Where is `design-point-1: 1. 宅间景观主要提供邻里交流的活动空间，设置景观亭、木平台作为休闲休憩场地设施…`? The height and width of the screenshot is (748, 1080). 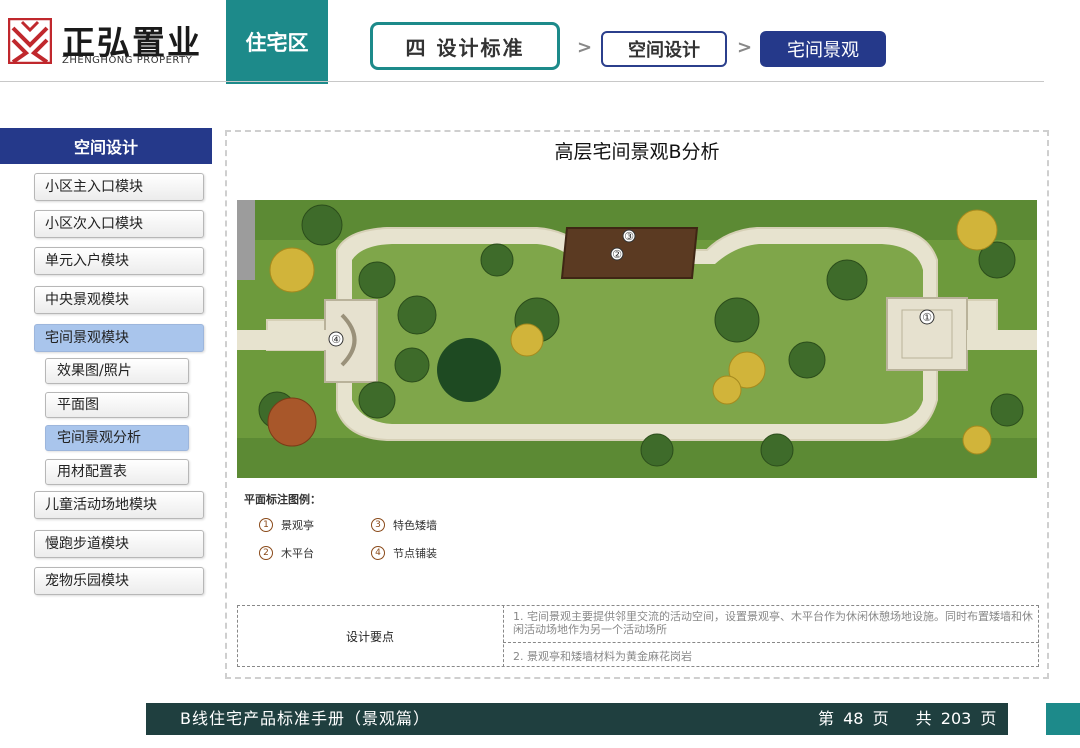
design-point-1: 1. 宅间景观主要提供邻里交流的活动空间，设置景观亭、木平台作为休闲休憩场地设施… is located at coordinates (773, 623).